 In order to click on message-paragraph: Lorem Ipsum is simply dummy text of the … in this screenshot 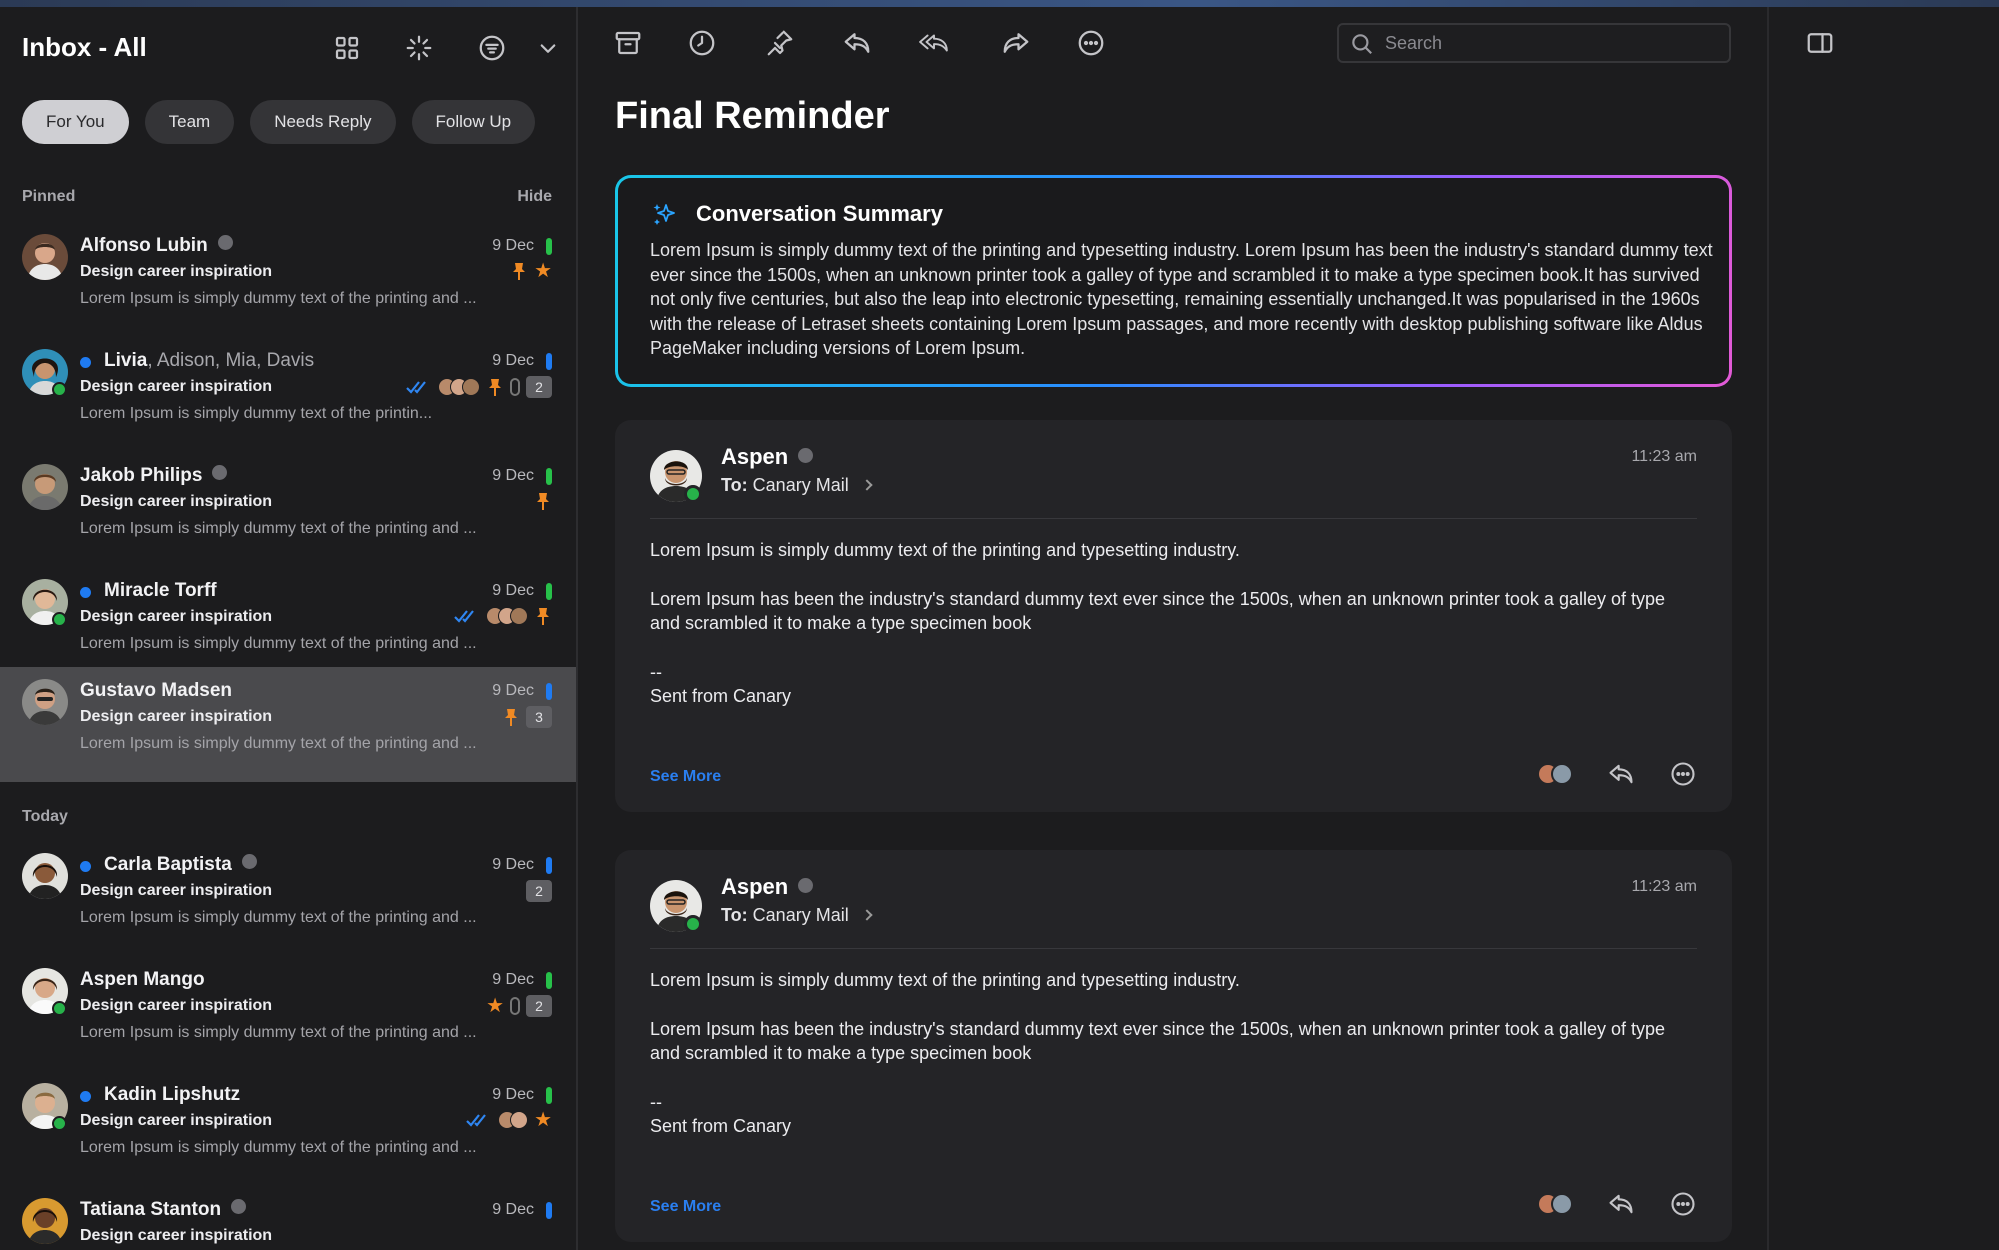, I will do `click(945, 980)`.